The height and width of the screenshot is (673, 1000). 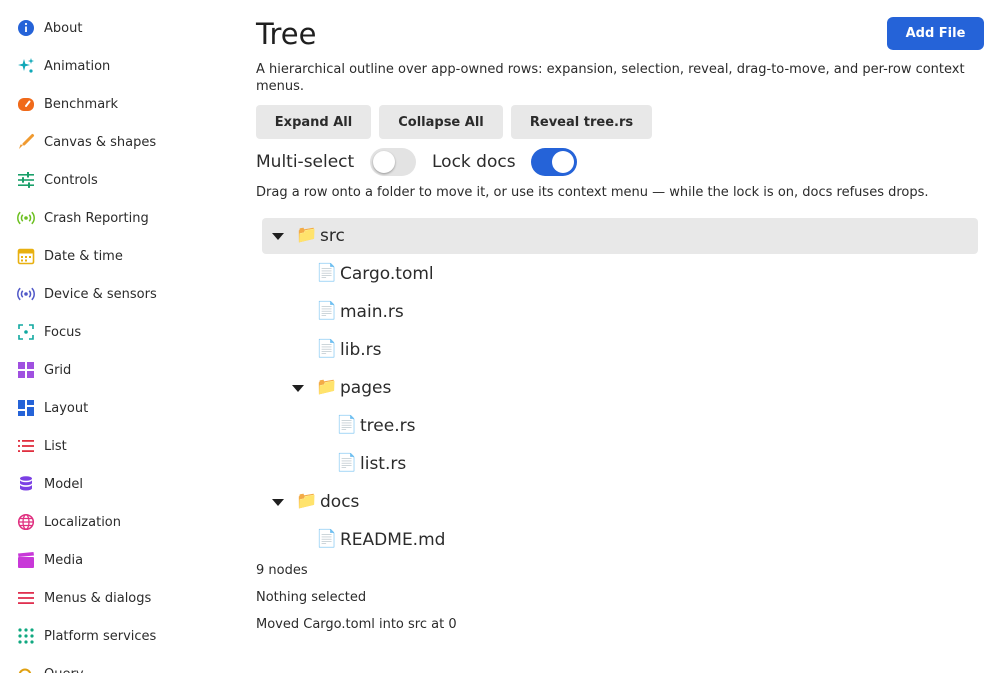 I want to click on lock-docs-toggle, so click(x=554, y=162).